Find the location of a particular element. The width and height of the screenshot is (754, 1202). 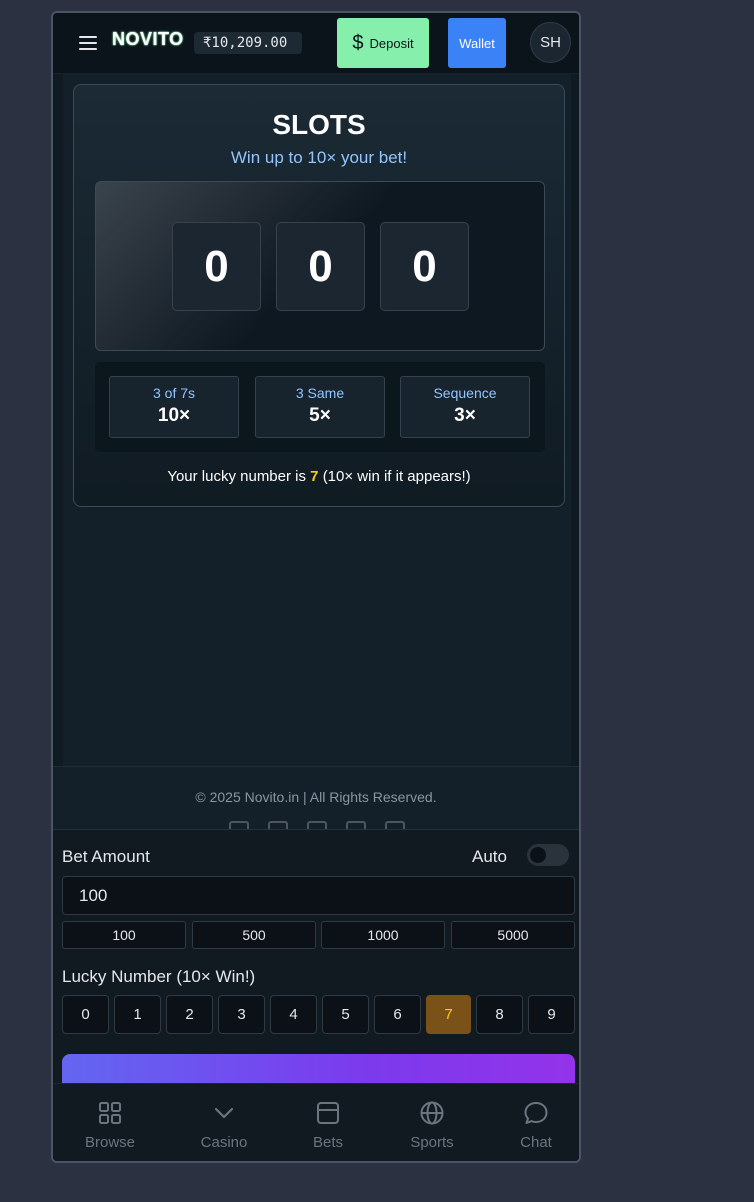

reel-3: 0 is located at coordinates (424, 266).